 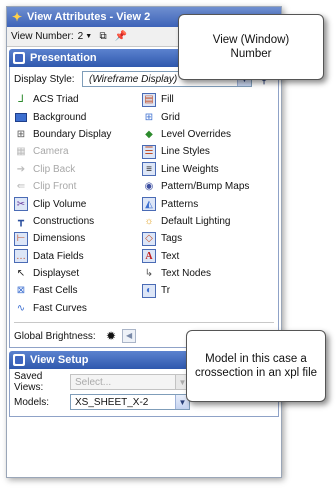 I want to click on acs-triad-icon: ⅃, so click(x=21, y=100).